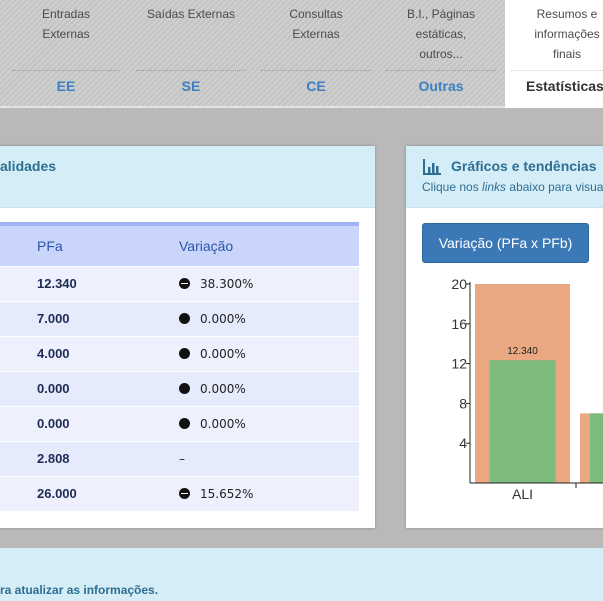 This screenshot has height=601, width=603. What do you see at coordinates (524, 166) in the screenshot?
I see `charts-title: Gráficos e tendências` at bounding box center [524, 166].